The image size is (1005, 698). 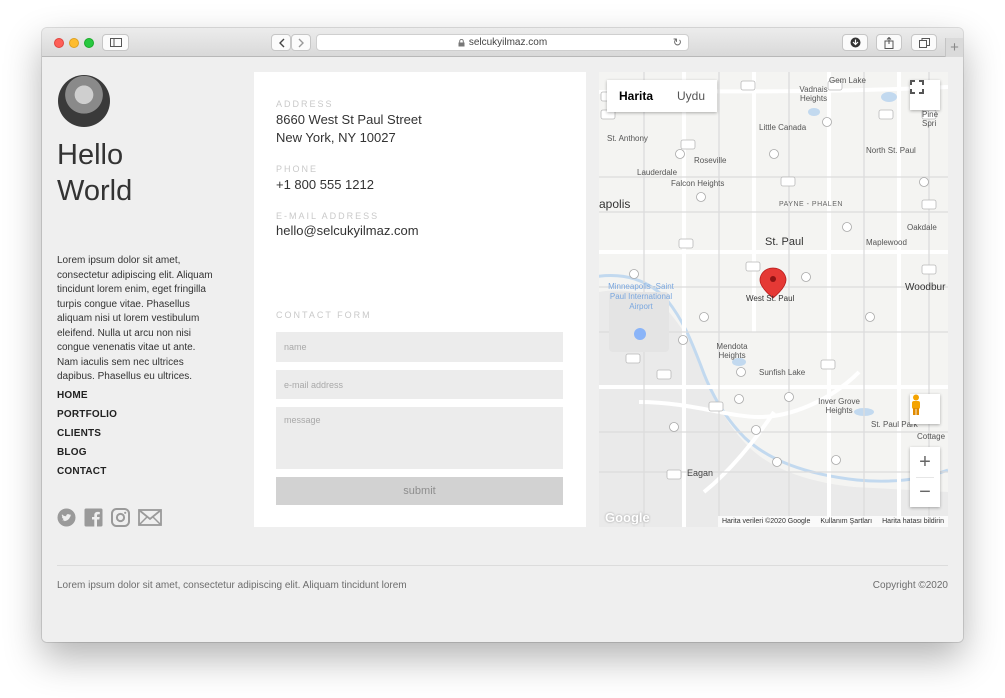 I want to click on zoom-in-button: +, so click(x=925, y=462).